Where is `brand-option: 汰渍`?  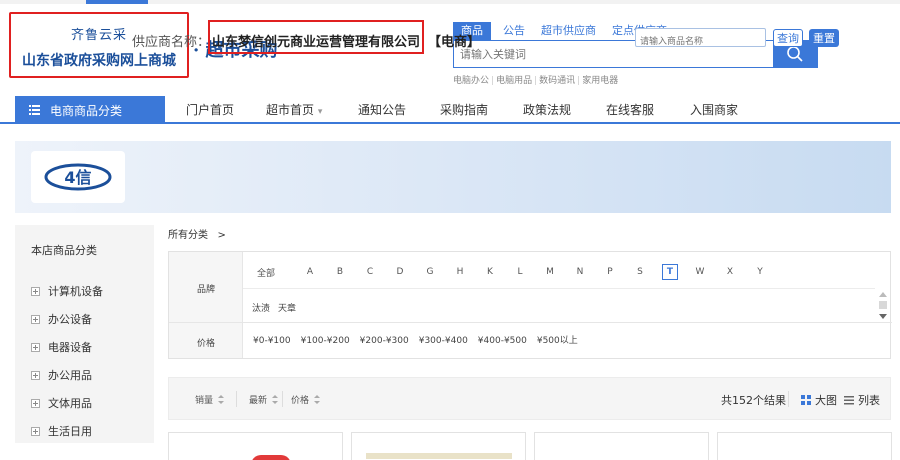 brand-option: 汰渍 is located at coordinates (261, 309).